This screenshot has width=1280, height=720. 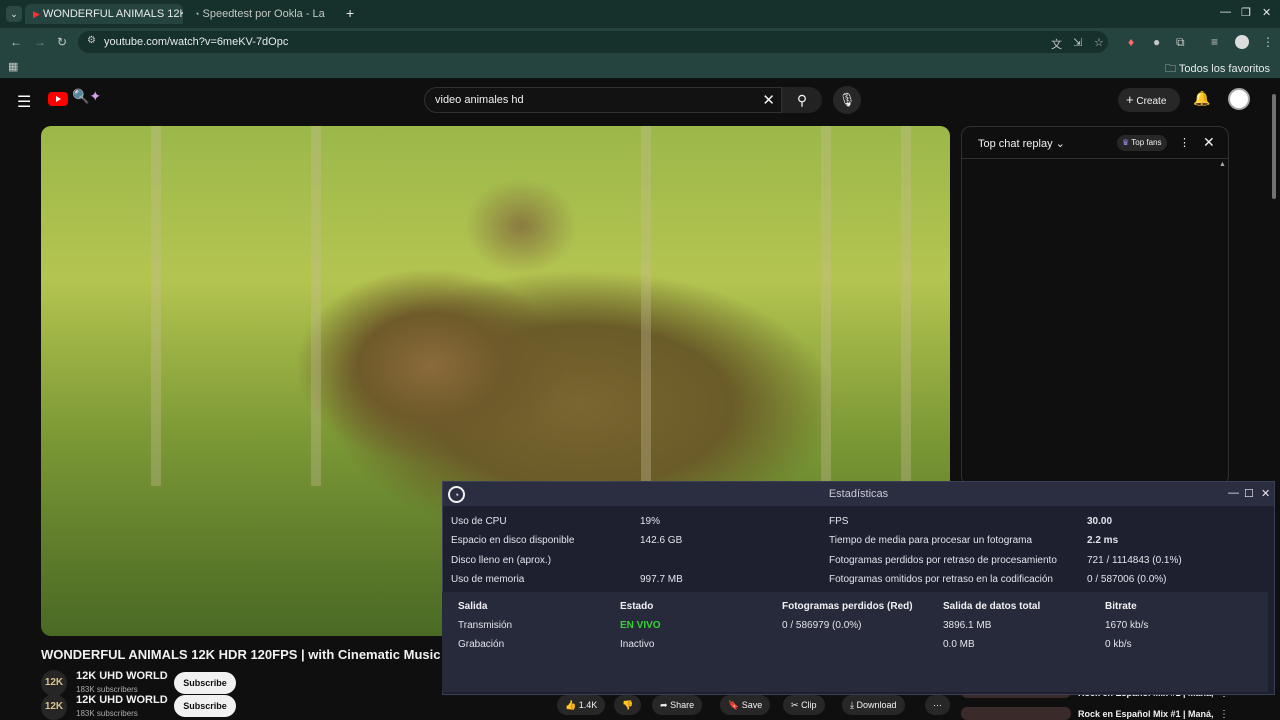 I want to click on install-icon: ⇲, so click(x=1077, y=42).